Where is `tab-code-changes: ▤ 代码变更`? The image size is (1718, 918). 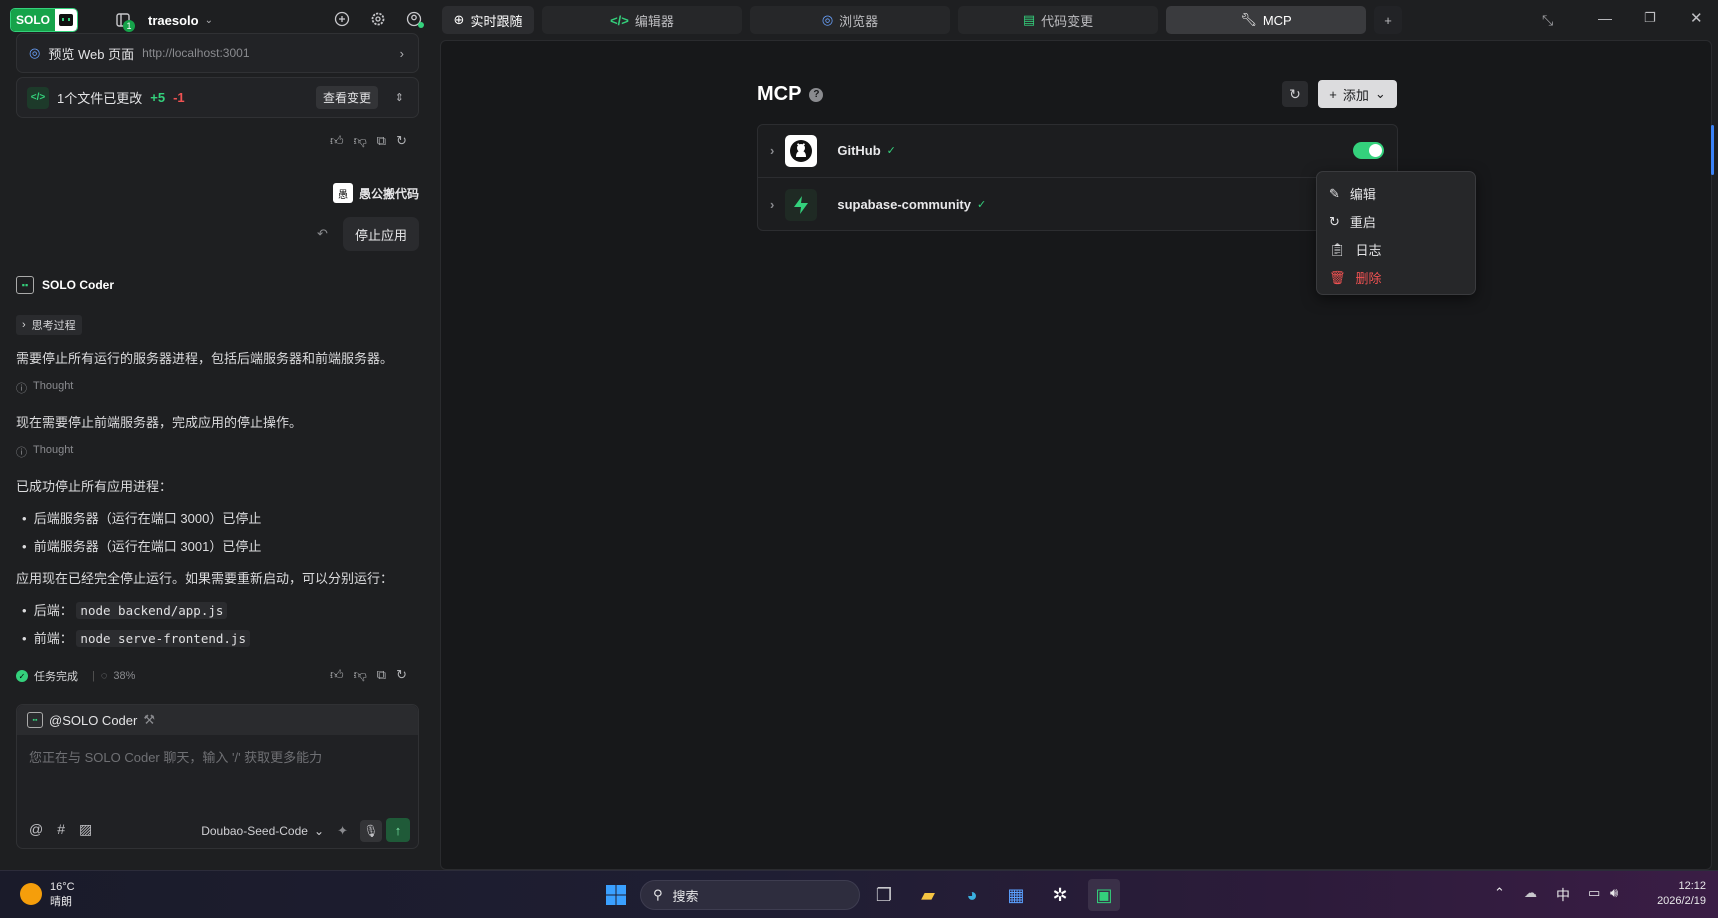 tab-code-changes: ▤ 代码变更 is located at coordinates (1058, 20).